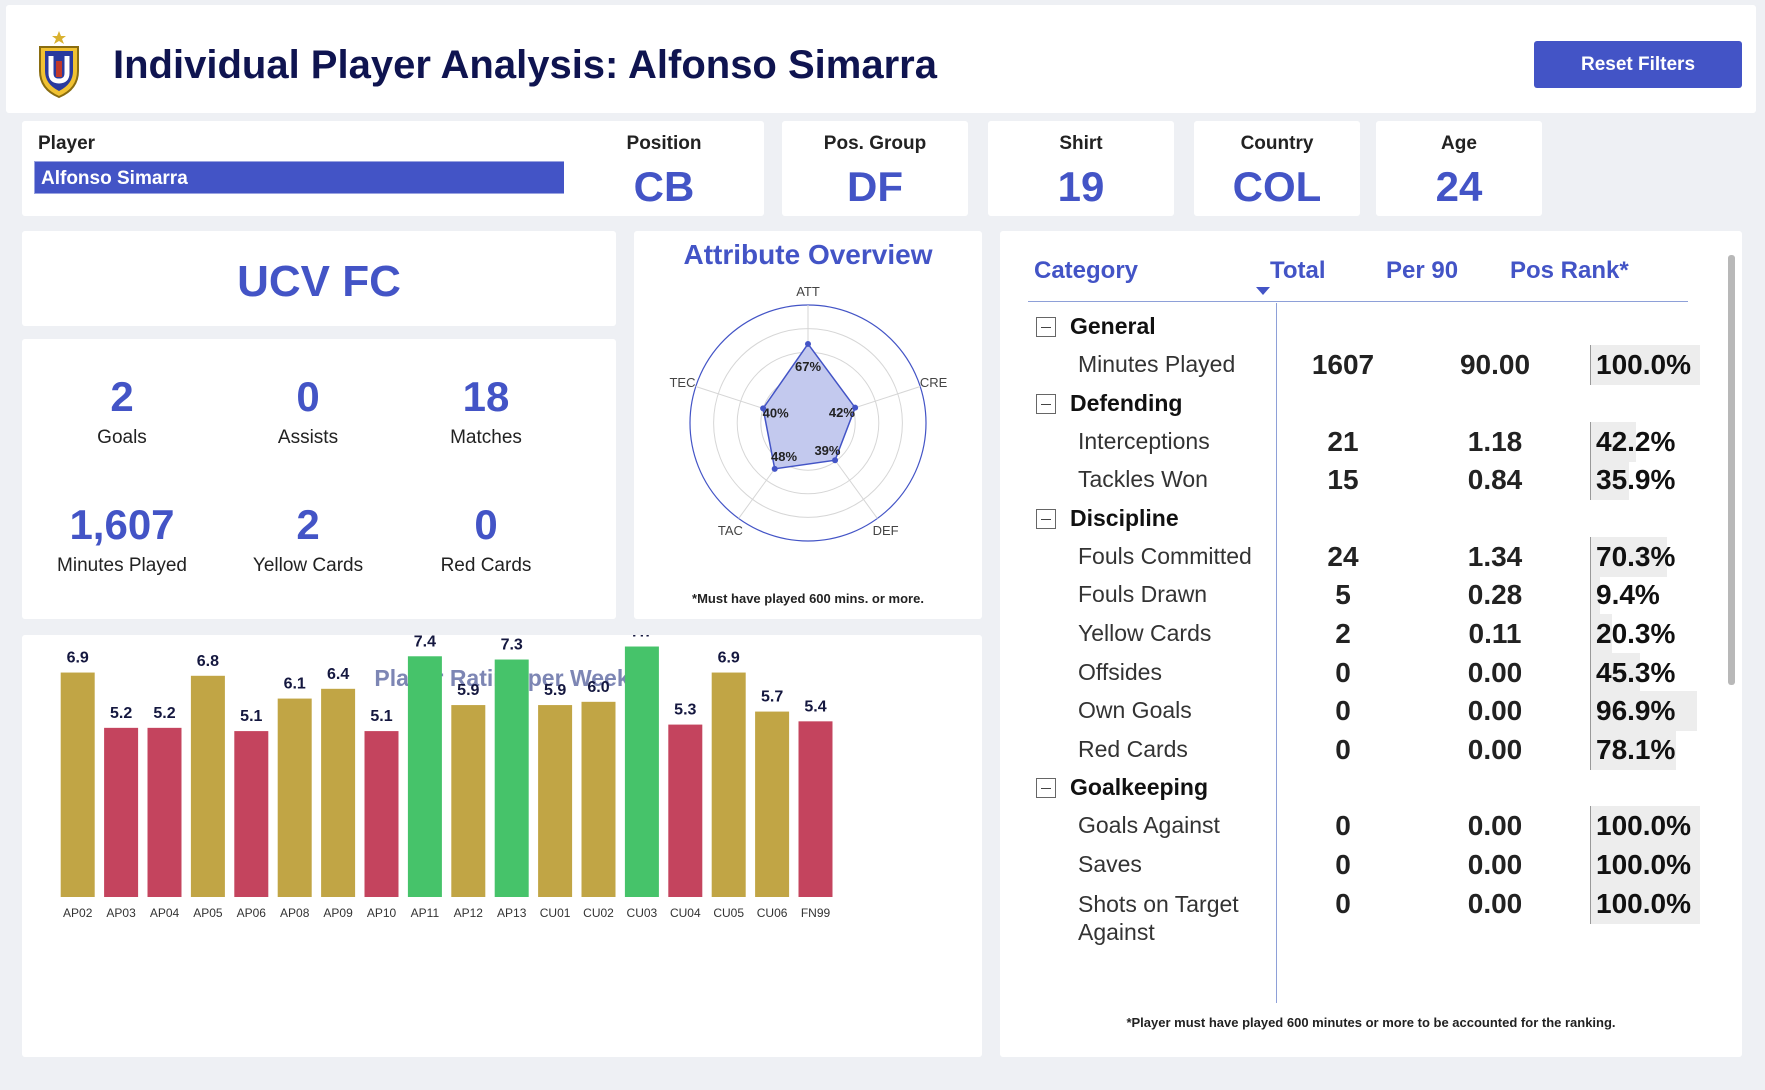 This screenshot has height=1090, width=1765. Describe the element at coordinates (425, 913) in the screenshot. I see `bar-category-label: AP11` at that location.